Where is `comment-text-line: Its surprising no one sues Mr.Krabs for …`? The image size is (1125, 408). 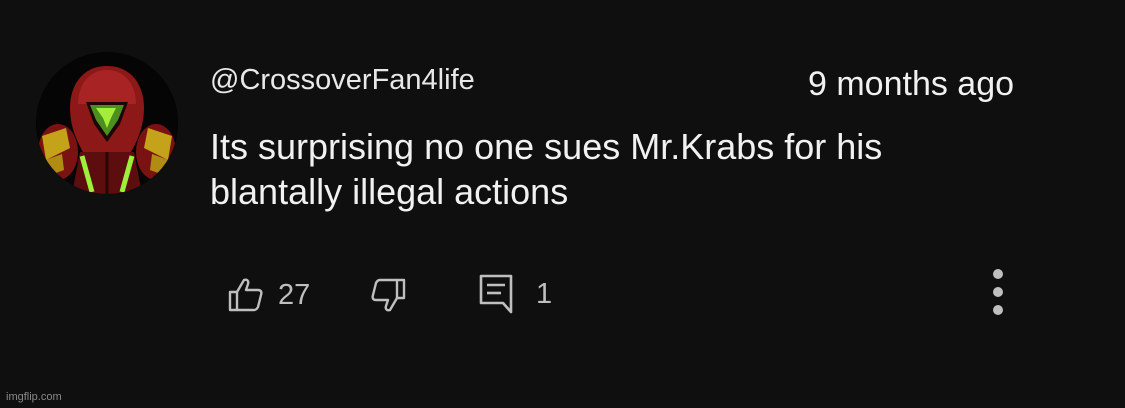 comment-text-line: Its surprising no one sues Mr.Krabs for … is located at coordinates (546, 146).